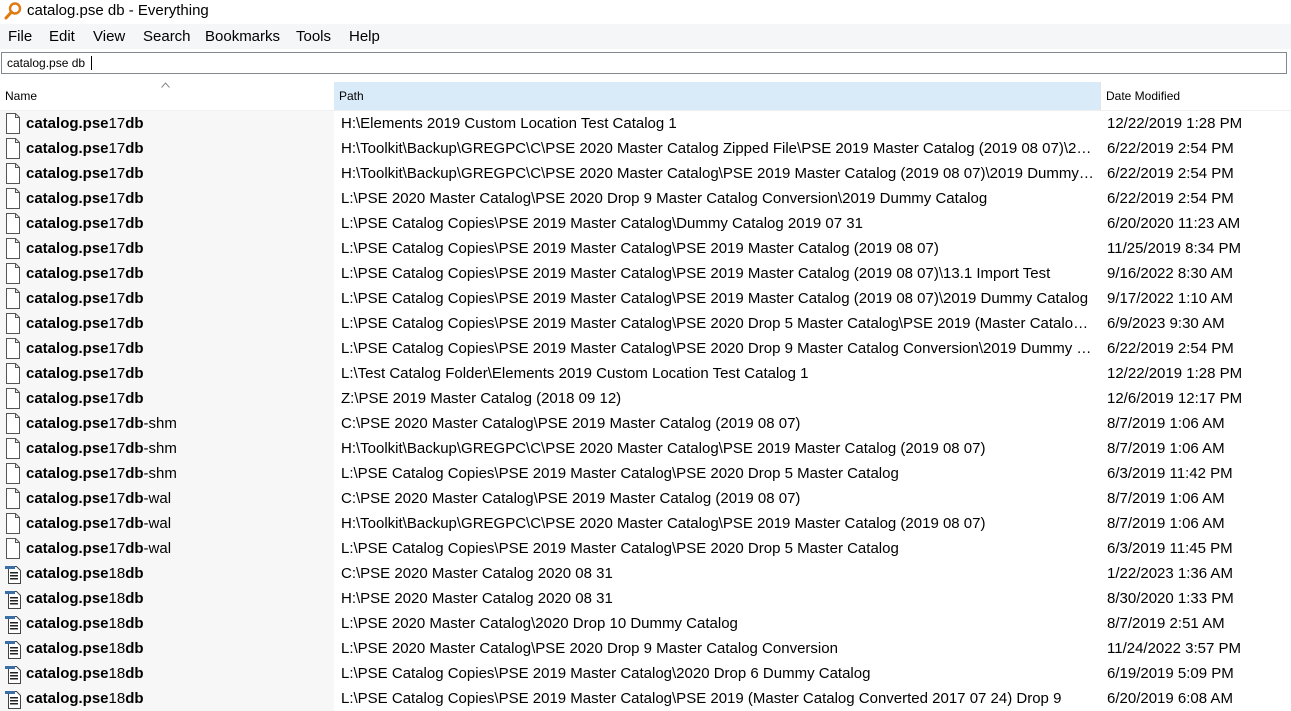 This screenshot has height=711, width=1291. Describe the element at coordinates (21, 96) in the screenshot. I see `column-header-name-label: Name` at that location.